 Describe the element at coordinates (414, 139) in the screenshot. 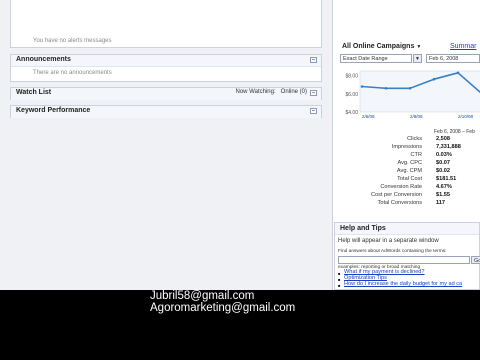

I see `stats-label: Clicks` at that location.